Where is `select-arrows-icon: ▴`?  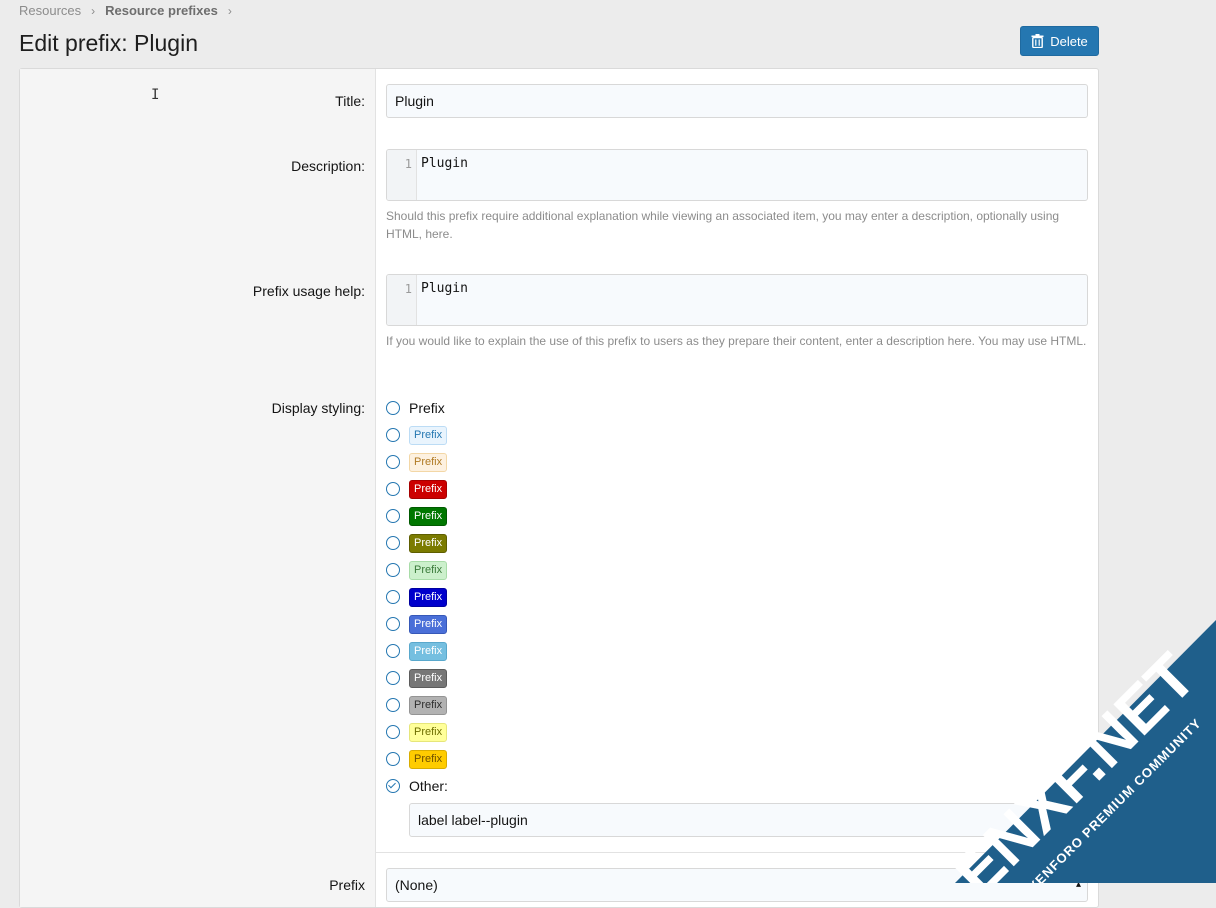 select-arrows-icon: ▴ is located at coordinates (1078, 884).